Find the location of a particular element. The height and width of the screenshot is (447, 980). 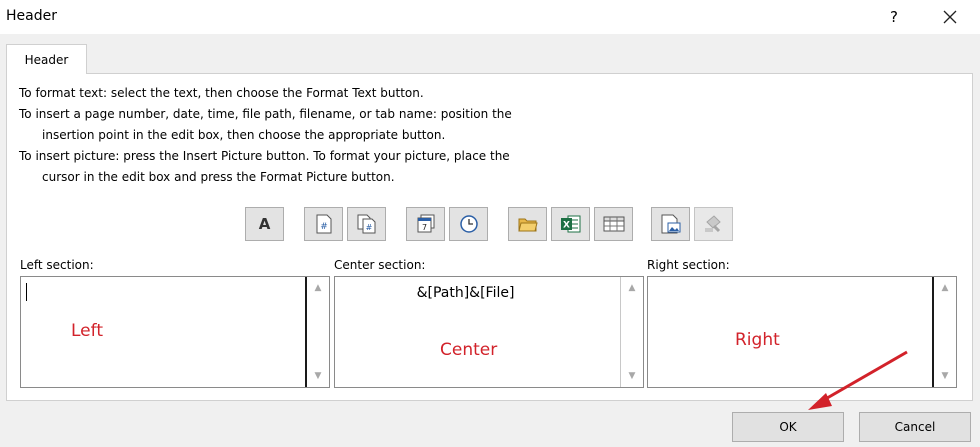

sheet-name-icon is located at coordinates (613, 224).